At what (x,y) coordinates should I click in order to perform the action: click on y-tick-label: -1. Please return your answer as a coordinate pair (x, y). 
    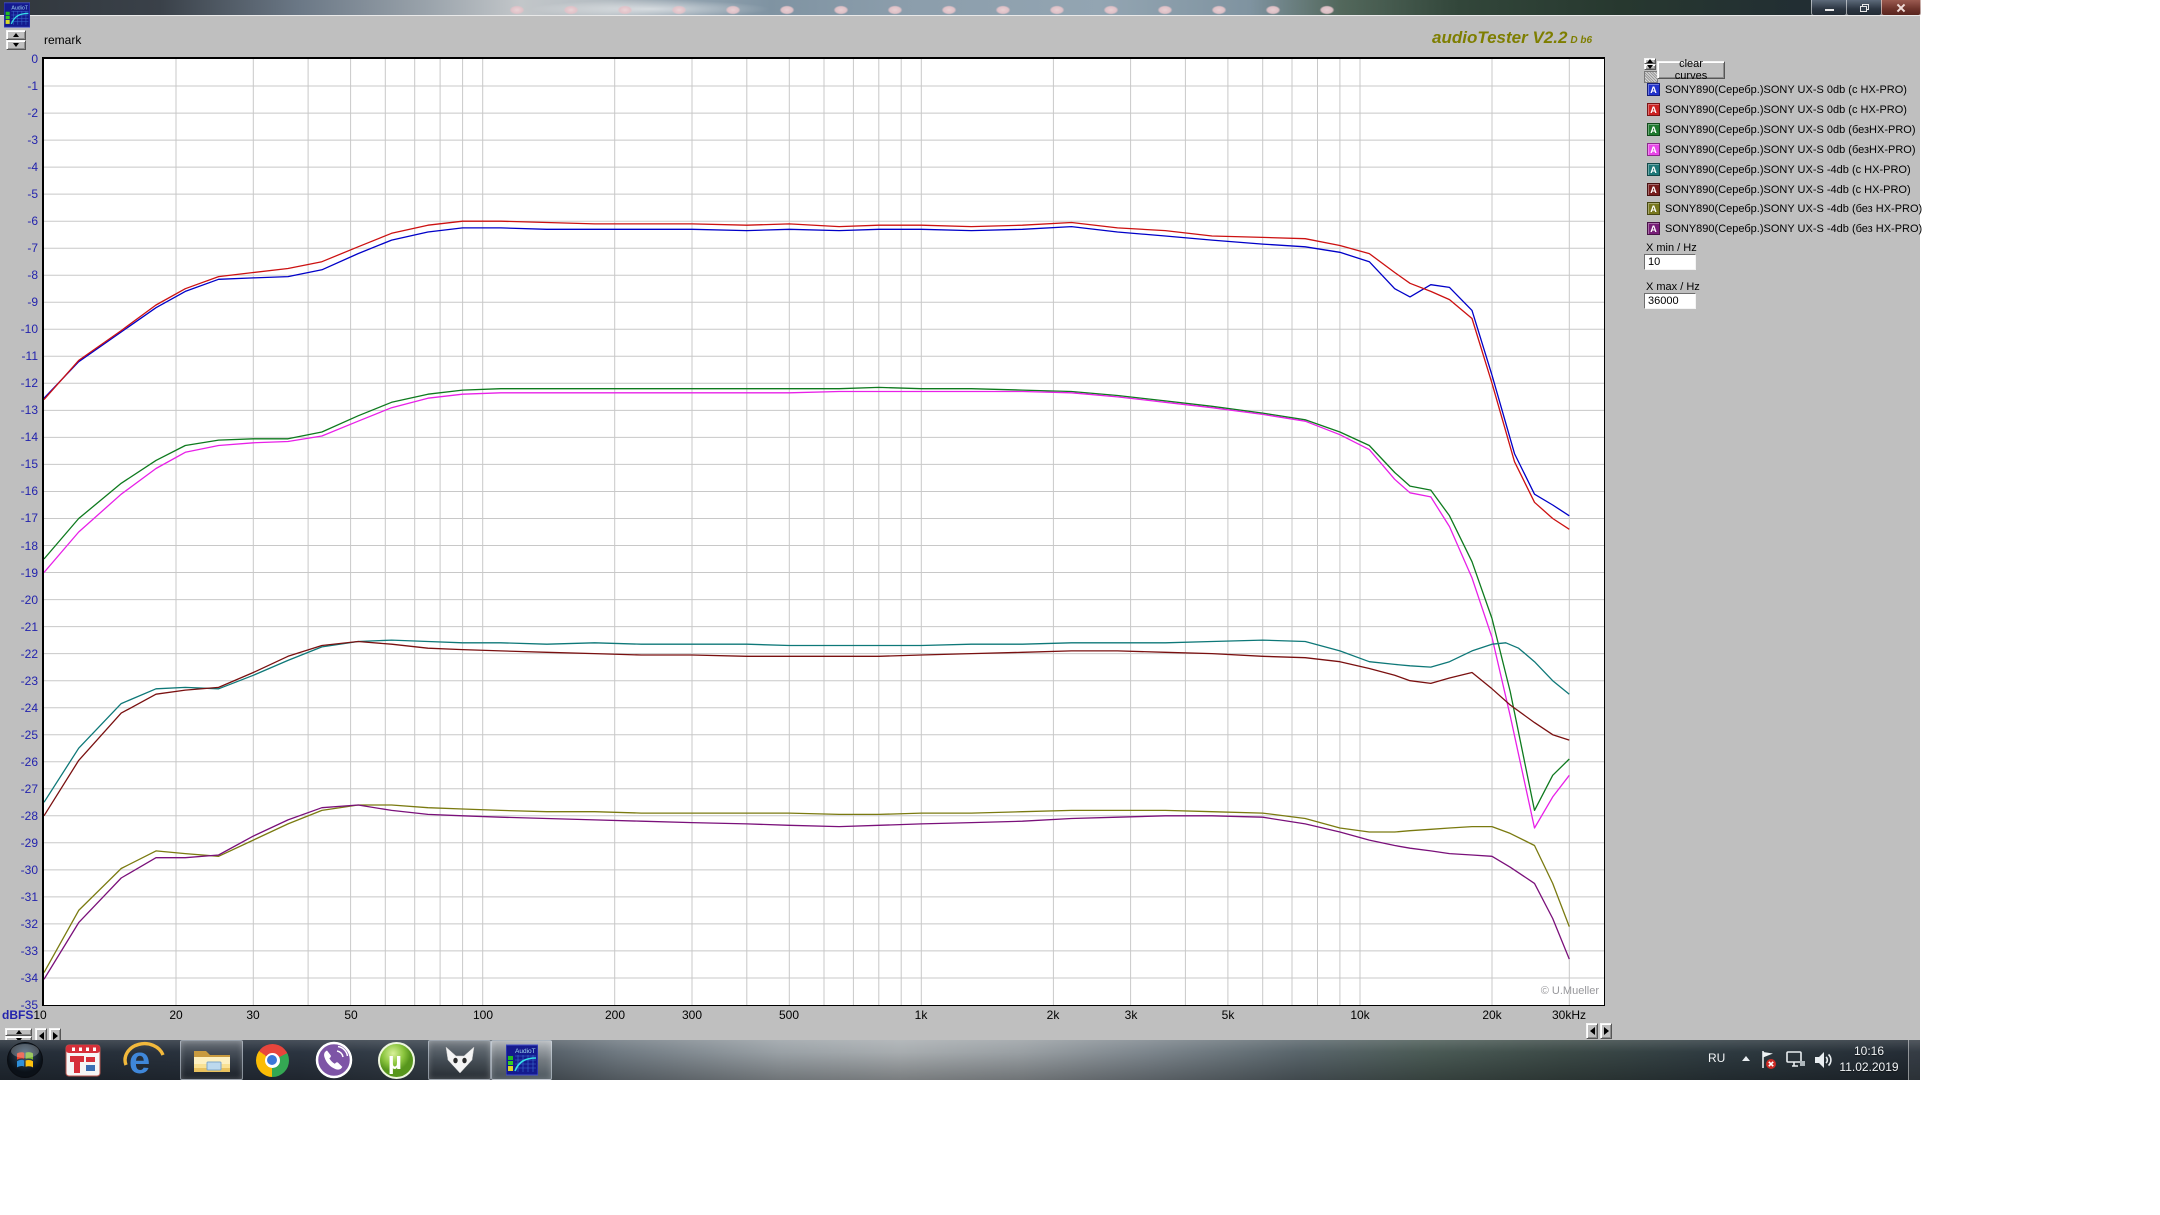
    Looking at the image, I should click on (32, 86).